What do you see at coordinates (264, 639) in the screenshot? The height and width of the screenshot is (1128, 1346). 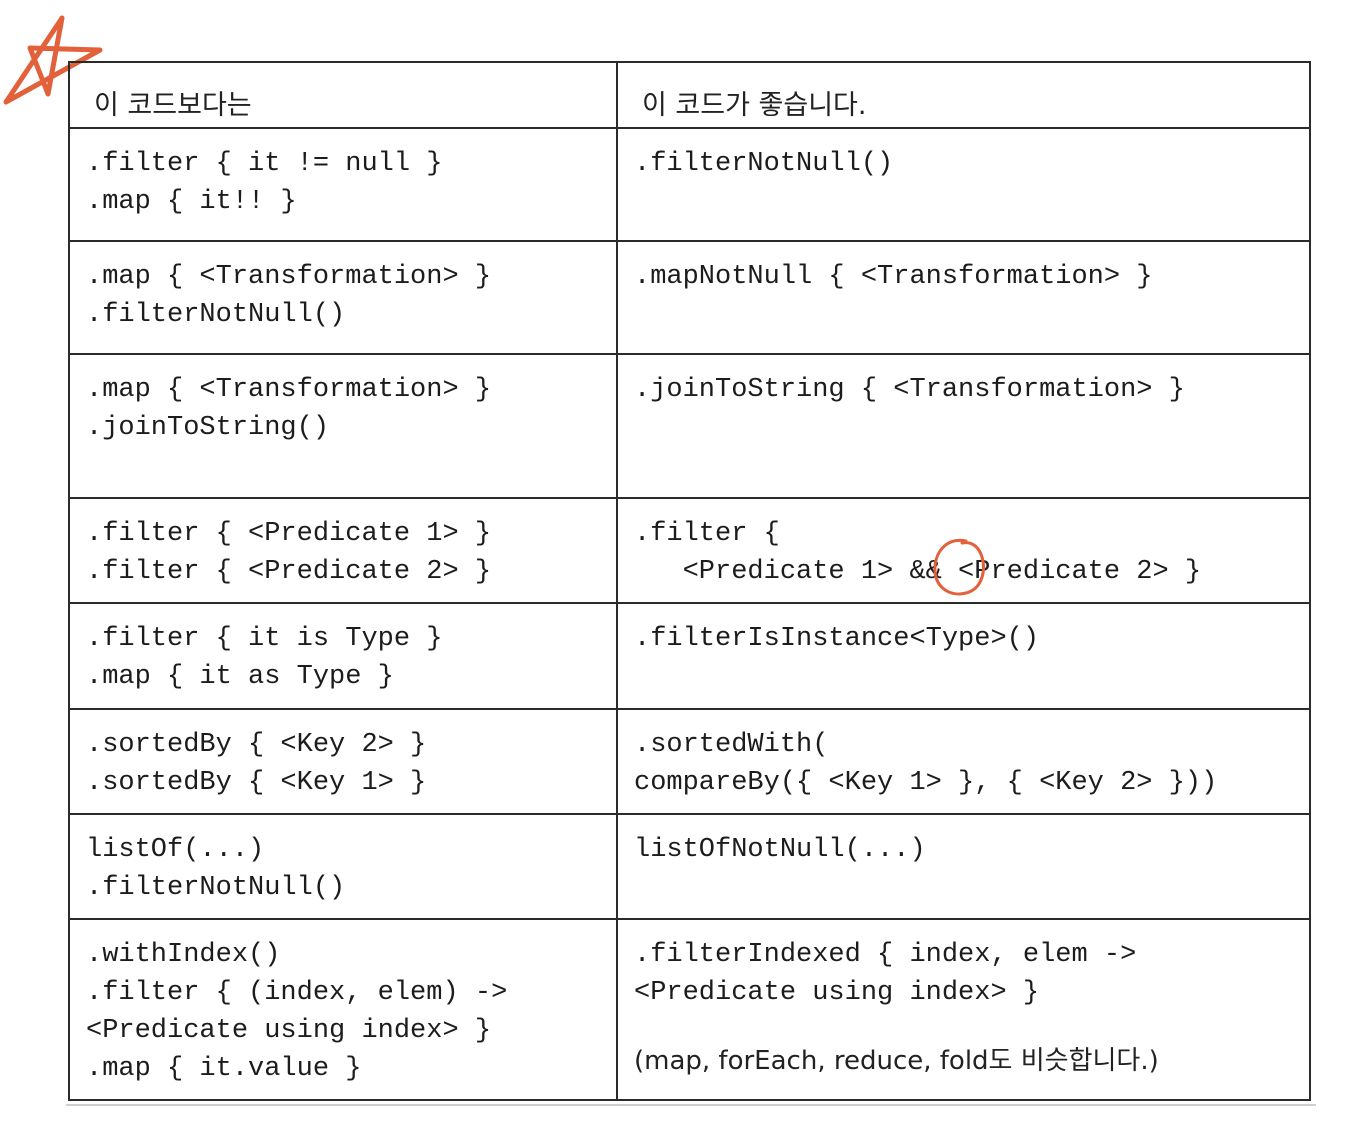 I see `code-line: .filter { it is Type }` at bounding box center [264, 639].